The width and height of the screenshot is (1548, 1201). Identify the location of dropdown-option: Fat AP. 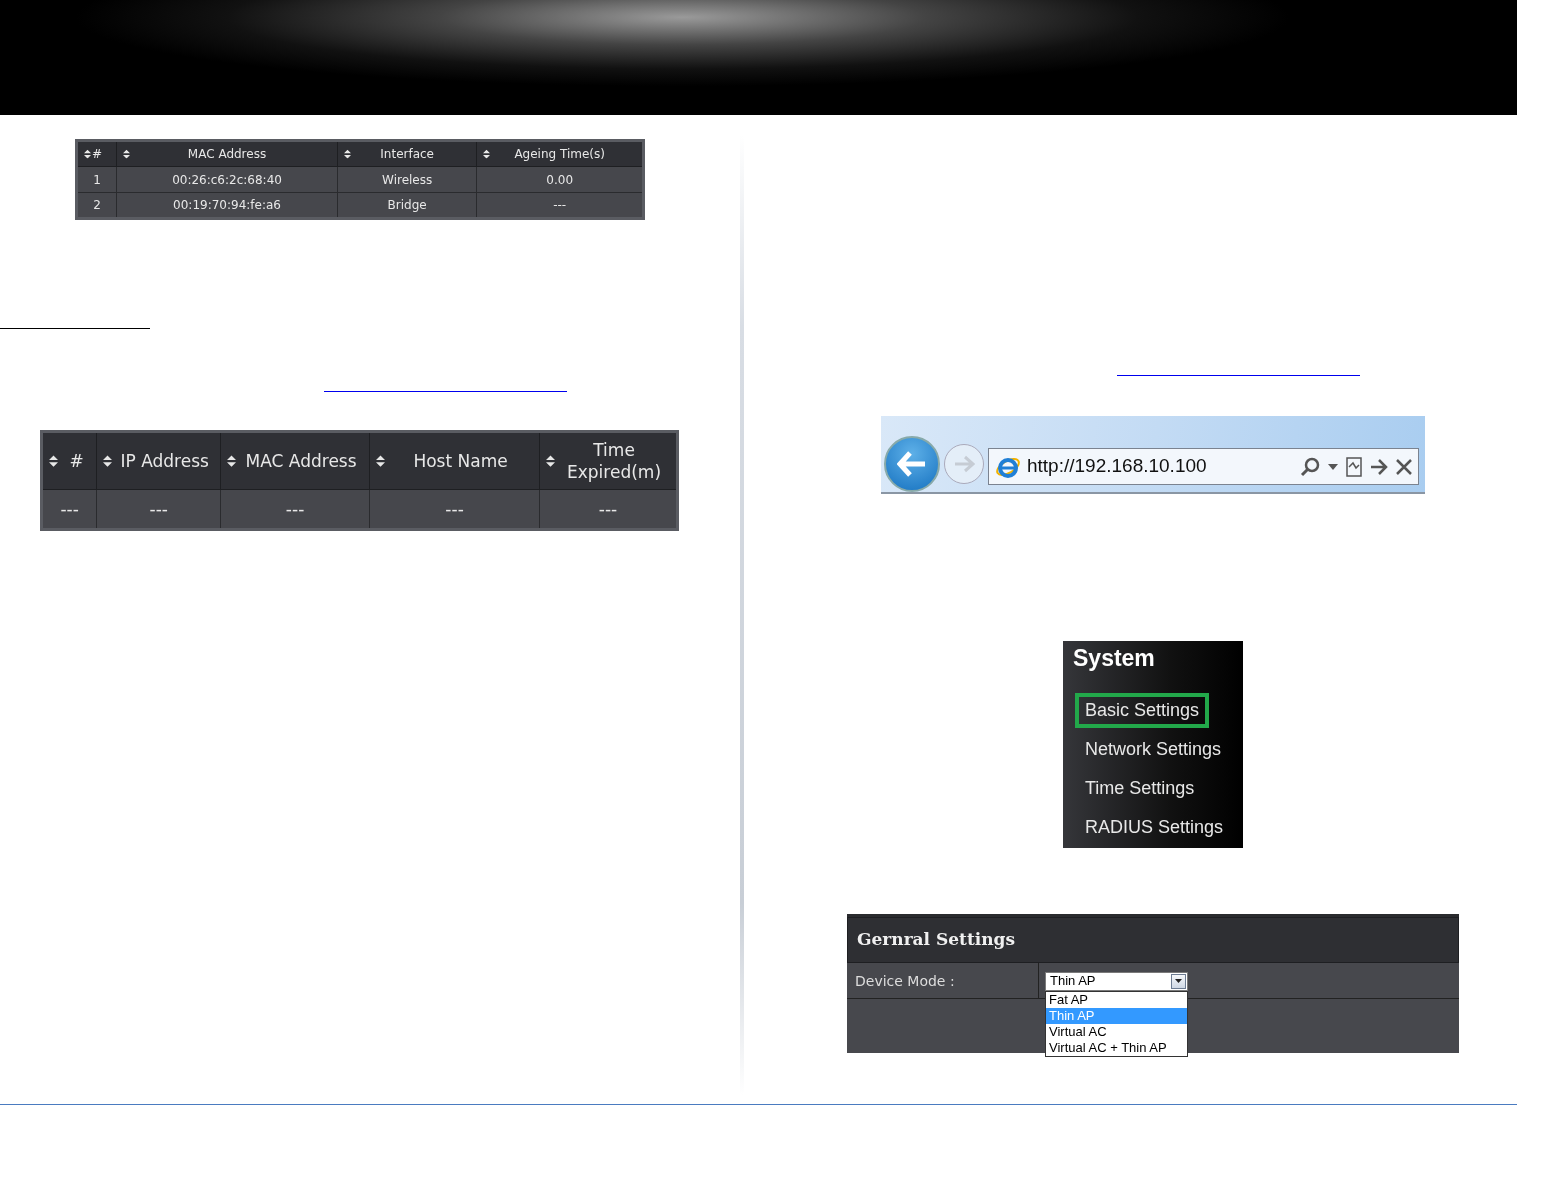
(1116, 999).